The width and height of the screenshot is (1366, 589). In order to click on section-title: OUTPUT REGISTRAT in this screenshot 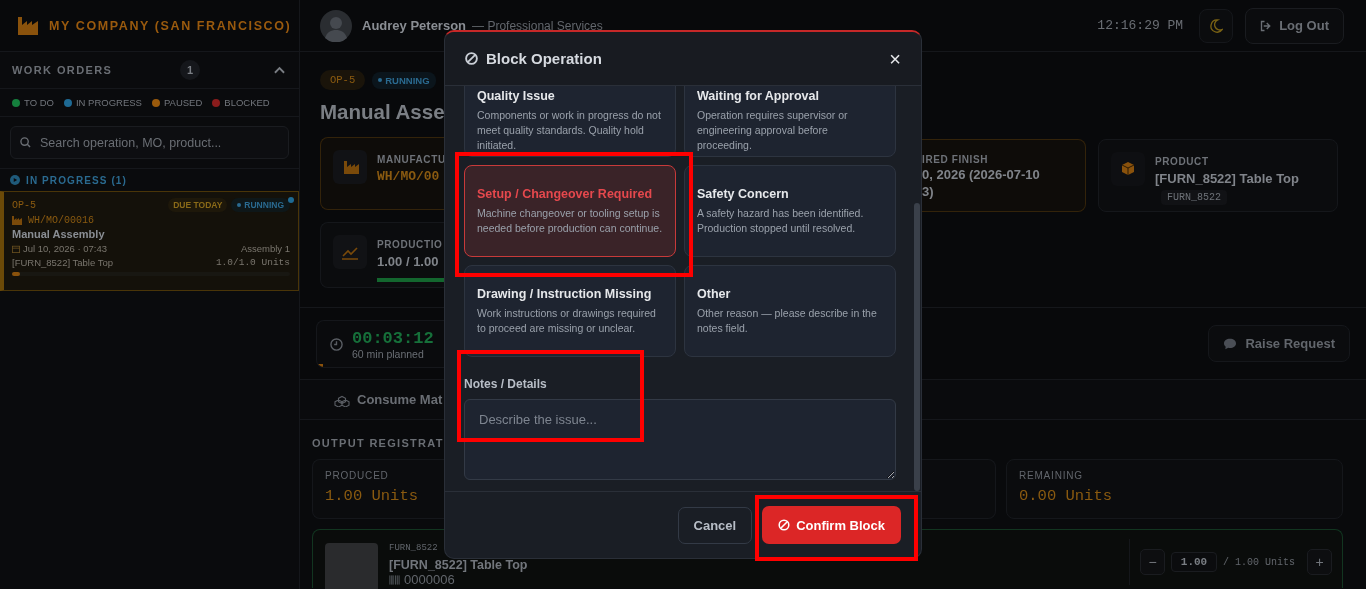, I will do `click(378, 443)`.